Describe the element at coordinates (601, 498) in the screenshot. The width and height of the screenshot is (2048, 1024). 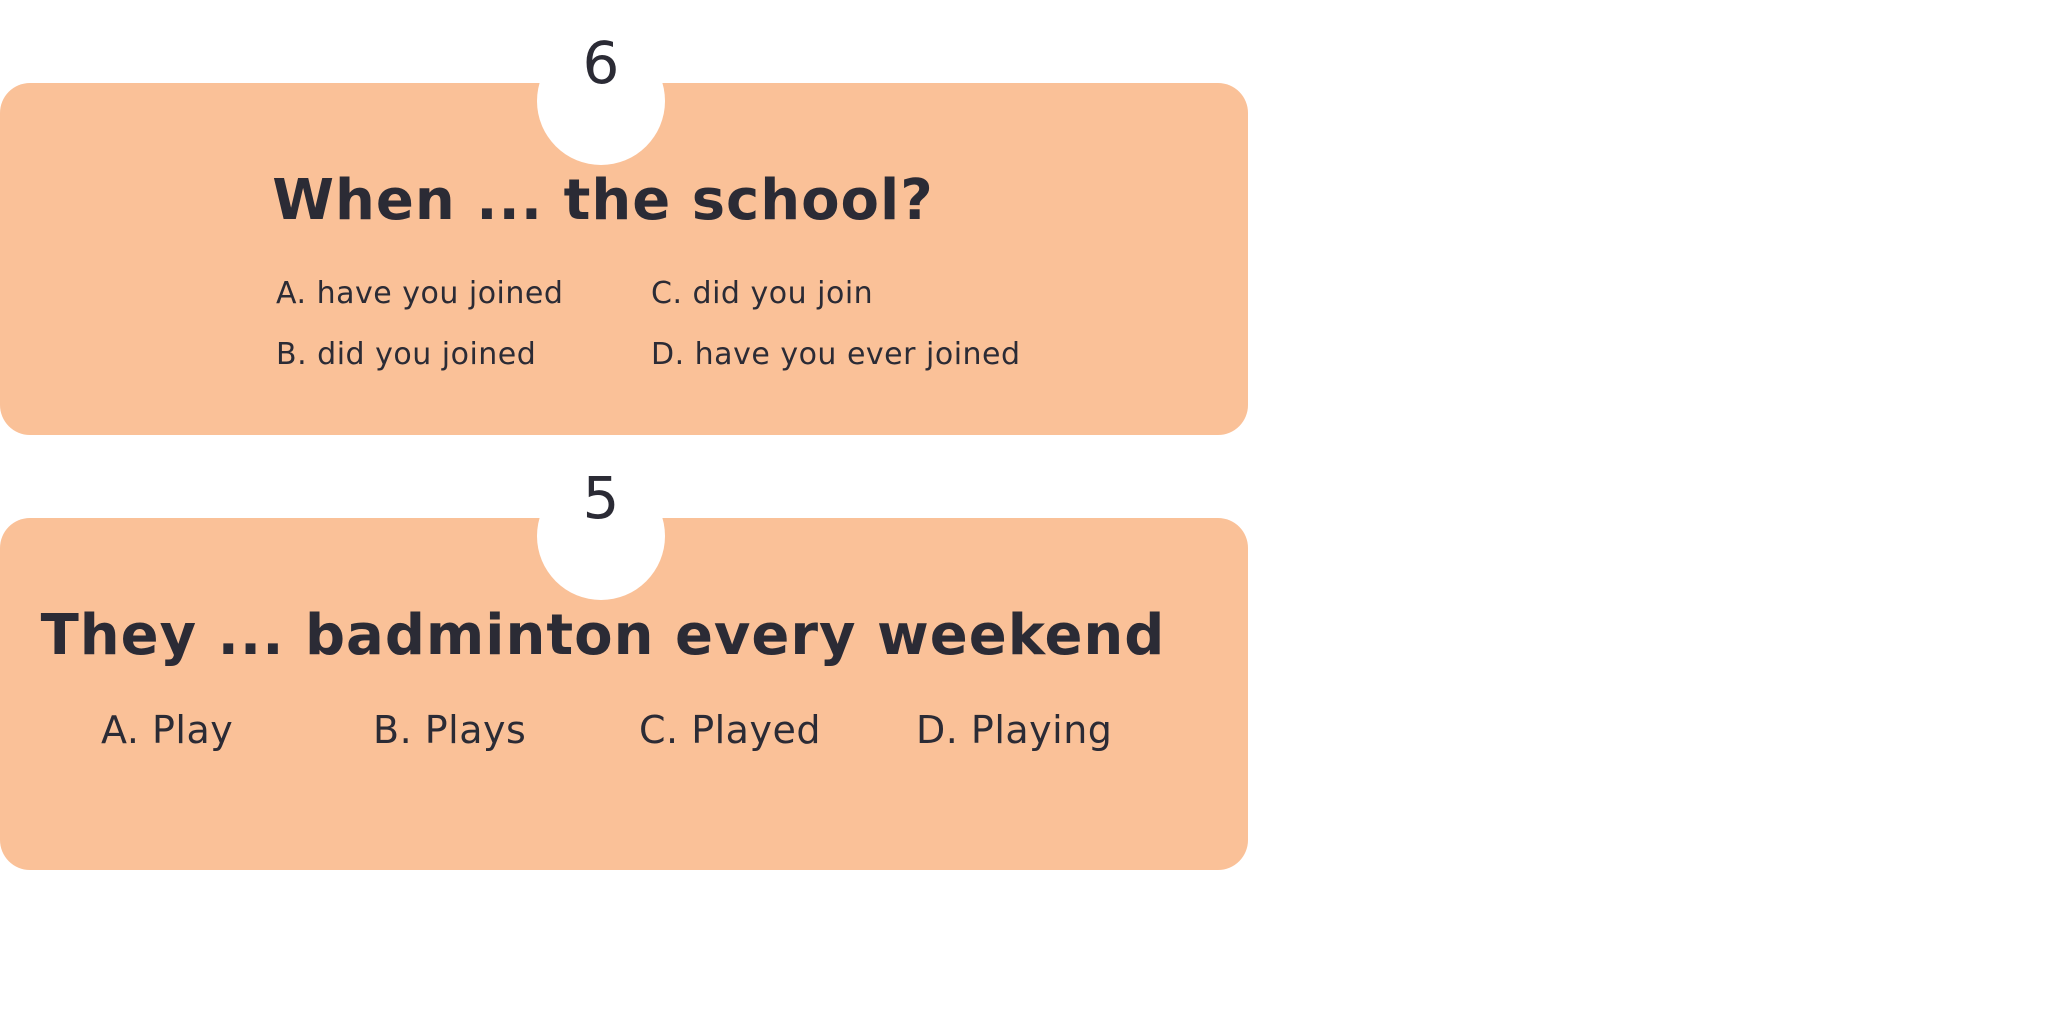
I see `question-number: 5` at that location.